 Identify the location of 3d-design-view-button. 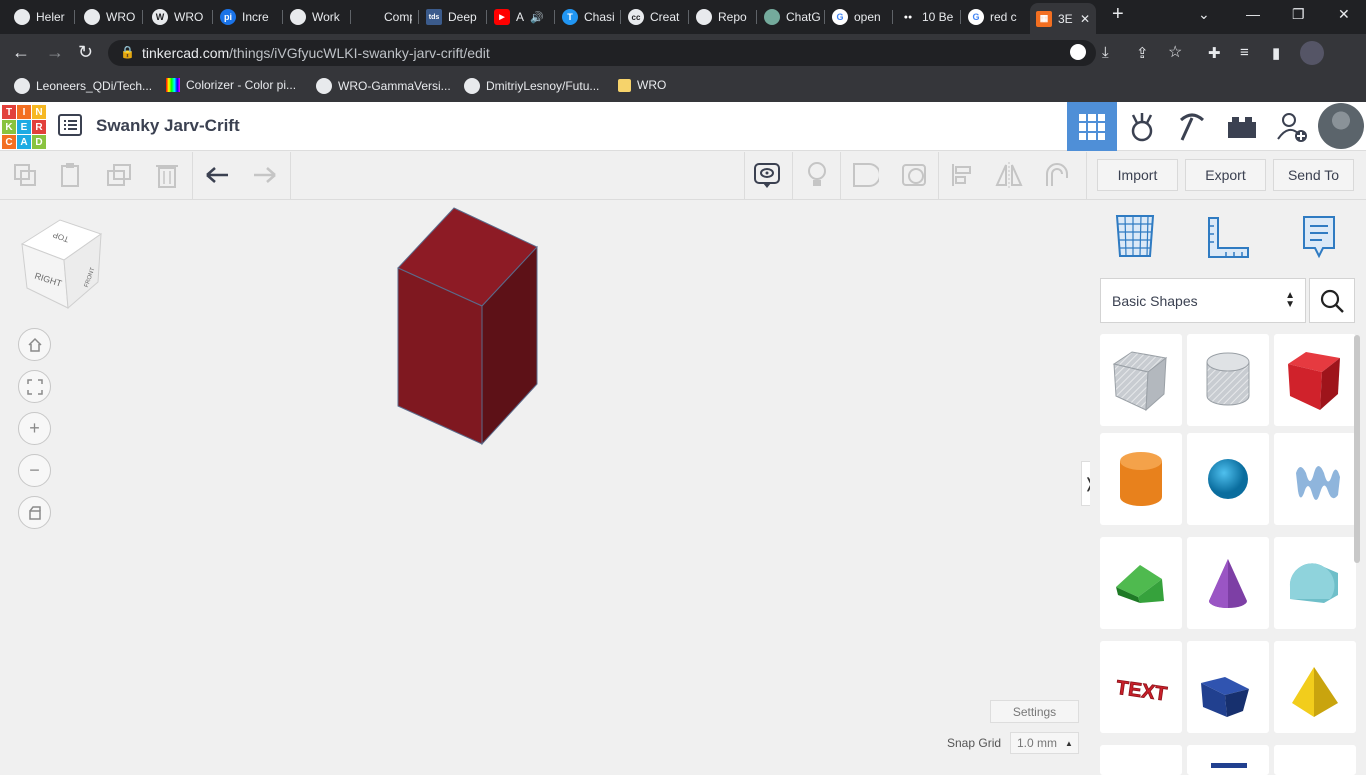
(1092, 126).